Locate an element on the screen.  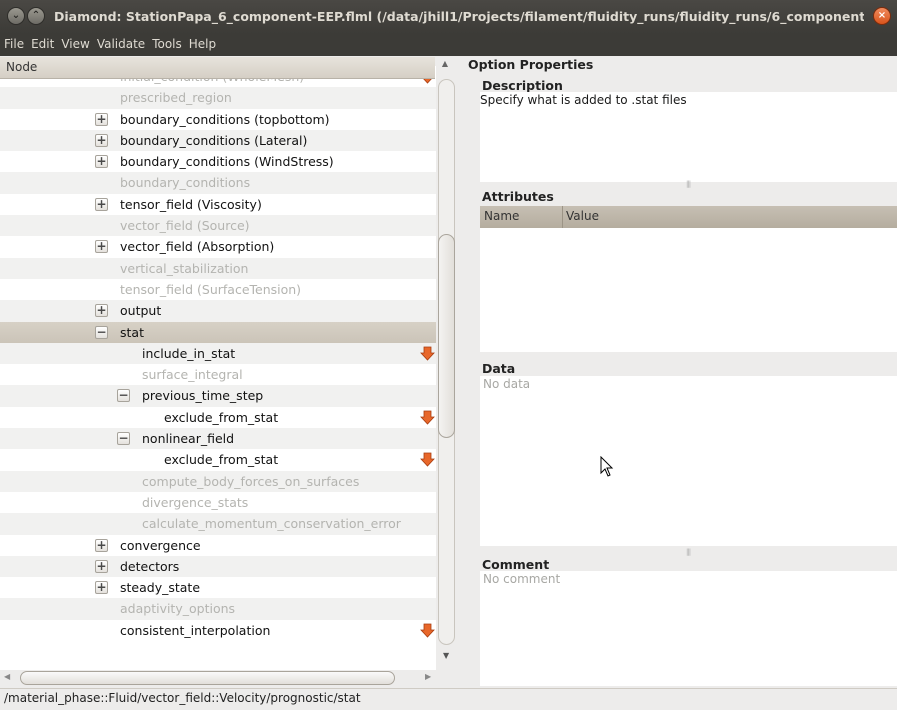
tree-row: − previous_time_step is located at coordinates (218, 396).